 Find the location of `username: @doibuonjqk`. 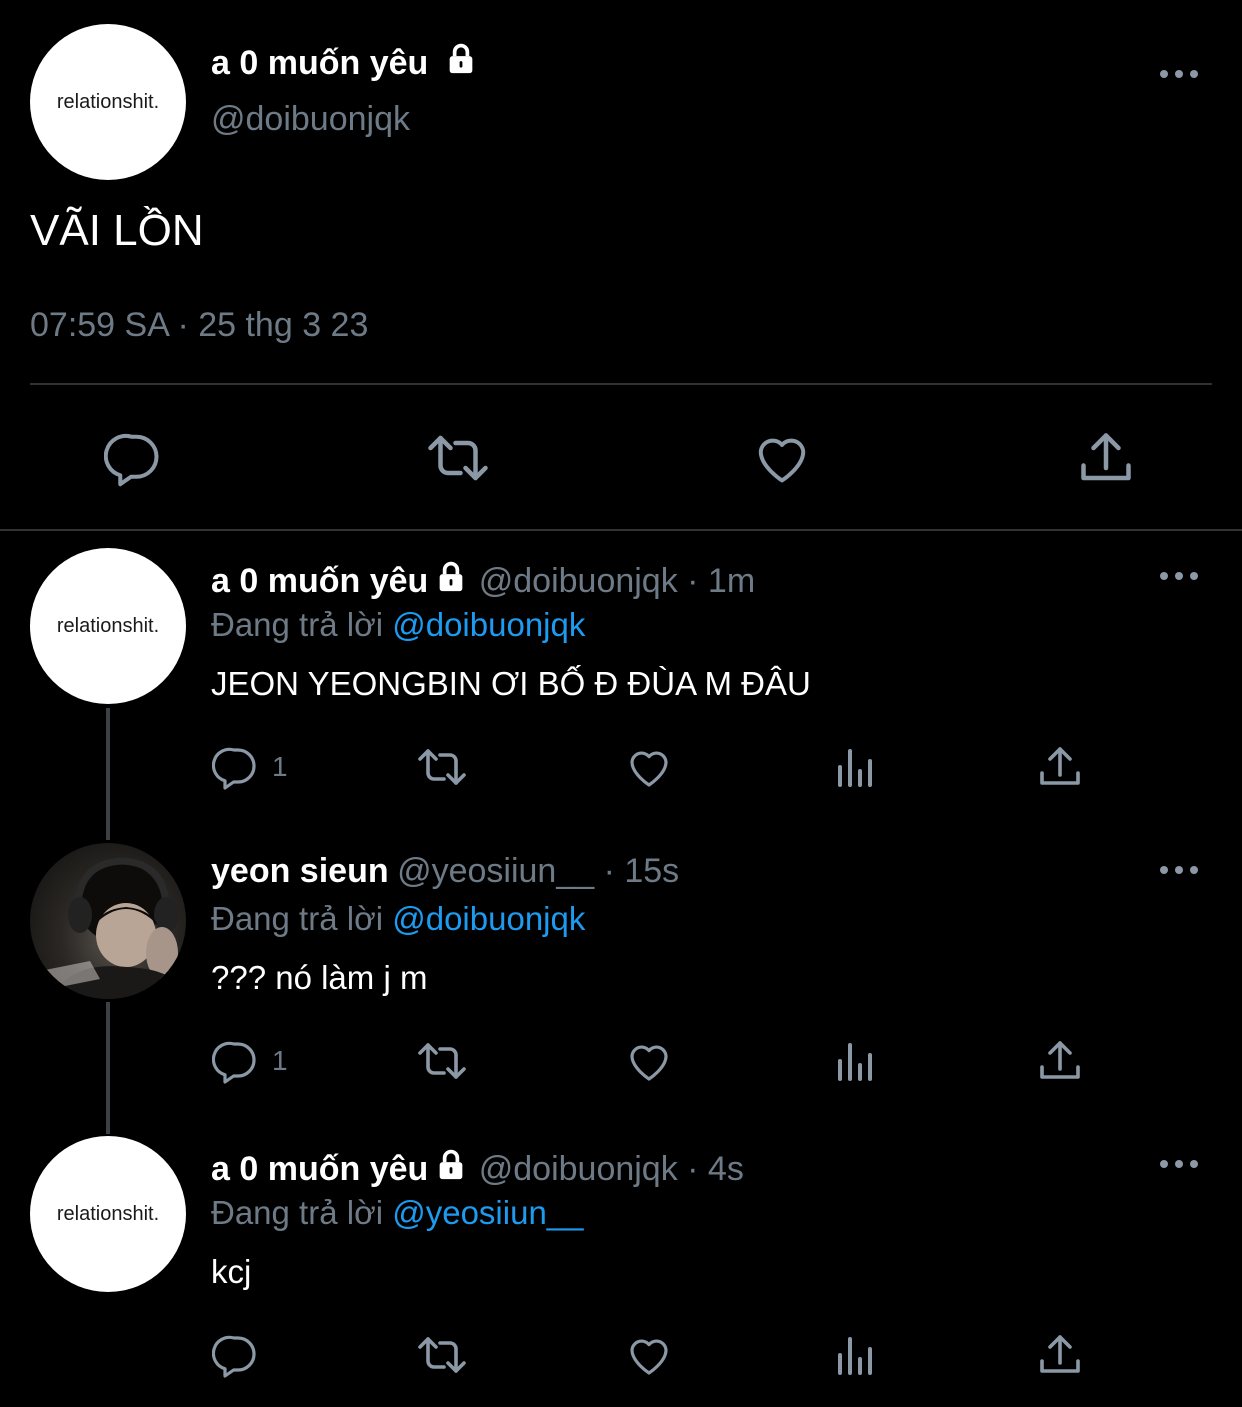

username: @doibuonjqk is located at coordinates (310, 119).